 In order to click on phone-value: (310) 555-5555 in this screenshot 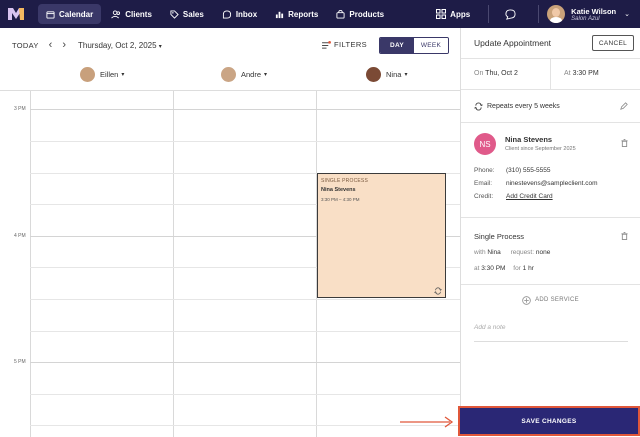, I will do `click(528, 170)`.